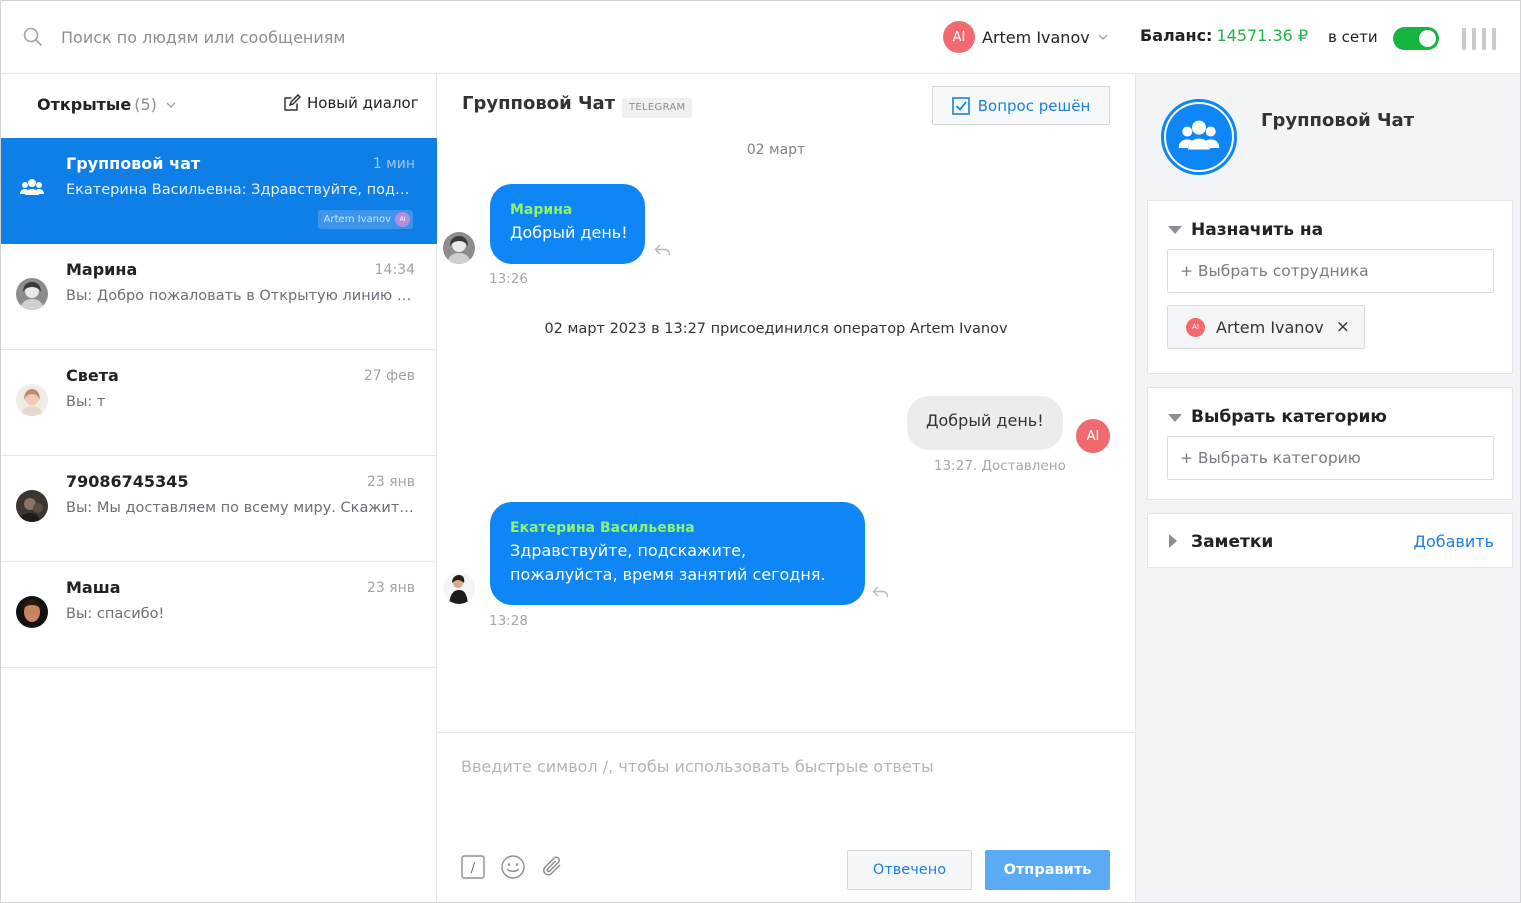 This screenshot has height=903, width=1521. Describe the element at coordinates (1232, 542) in the screenshot. I see `notes-title: Заметки` at that location.